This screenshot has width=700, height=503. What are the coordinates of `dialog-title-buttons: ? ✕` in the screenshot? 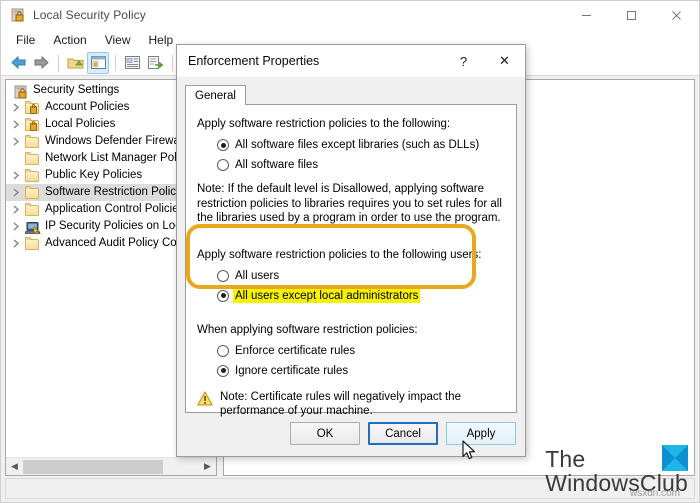 It's located at (484, 61).